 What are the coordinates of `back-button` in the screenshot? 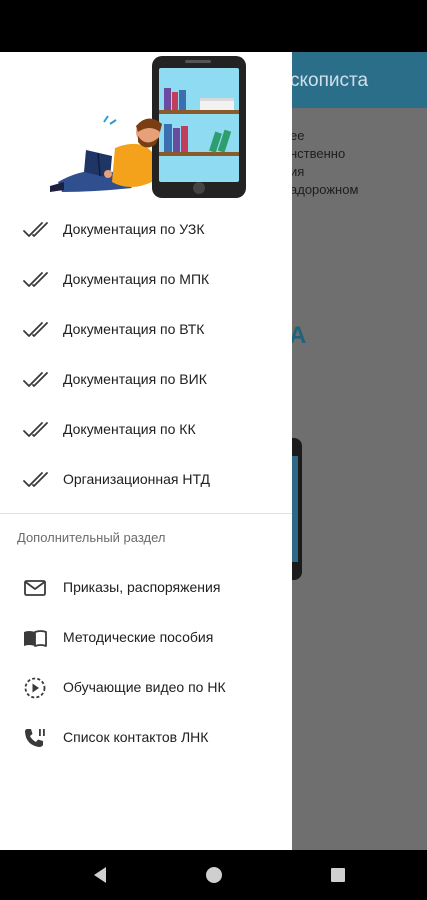 It's located at (100, 875).